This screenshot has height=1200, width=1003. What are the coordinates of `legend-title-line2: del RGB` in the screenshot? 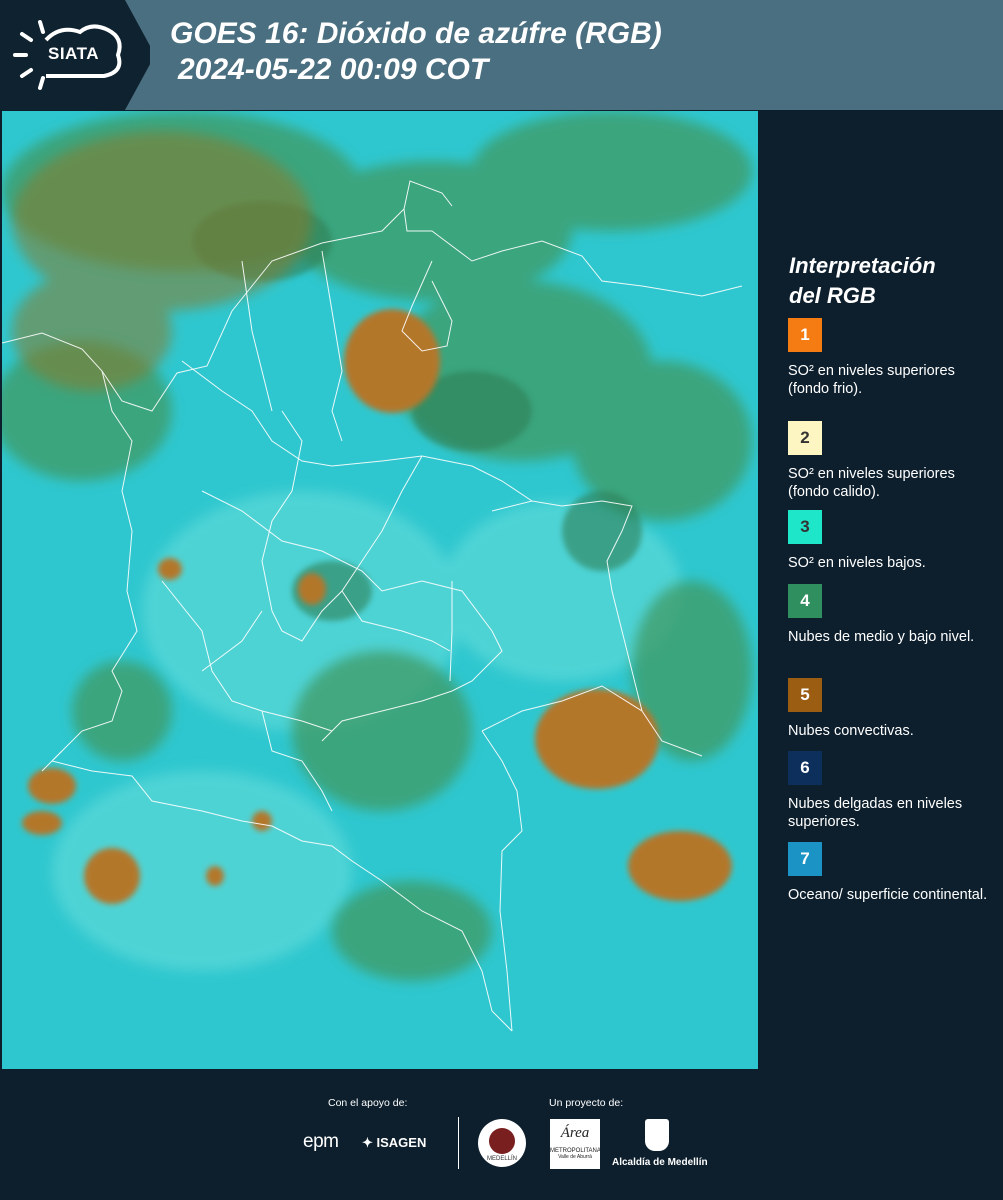 It's located at (832, 295).